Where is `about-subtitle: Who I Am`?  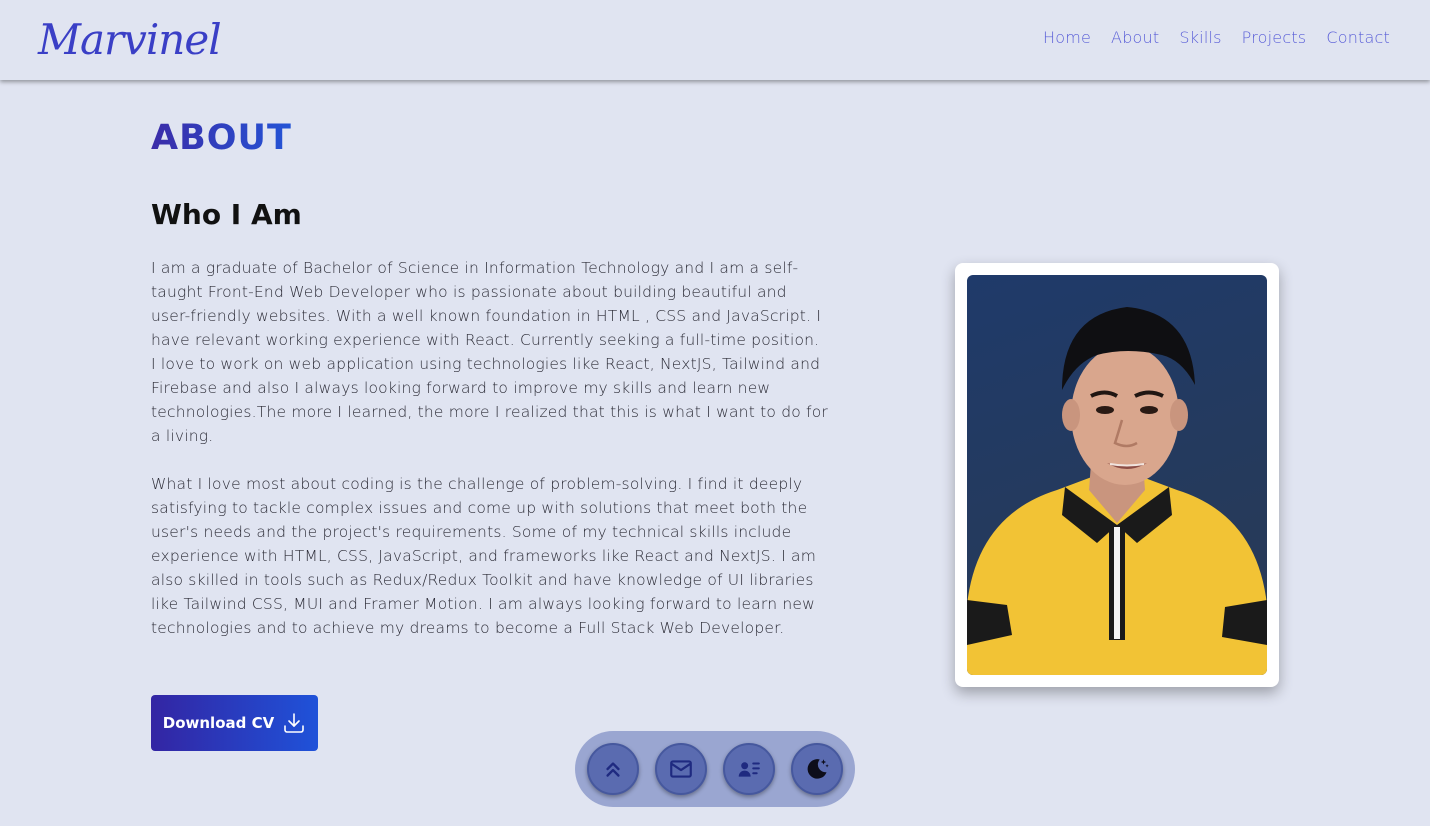
about-subtitle: Who I Am is located at coordinates (226, 214).